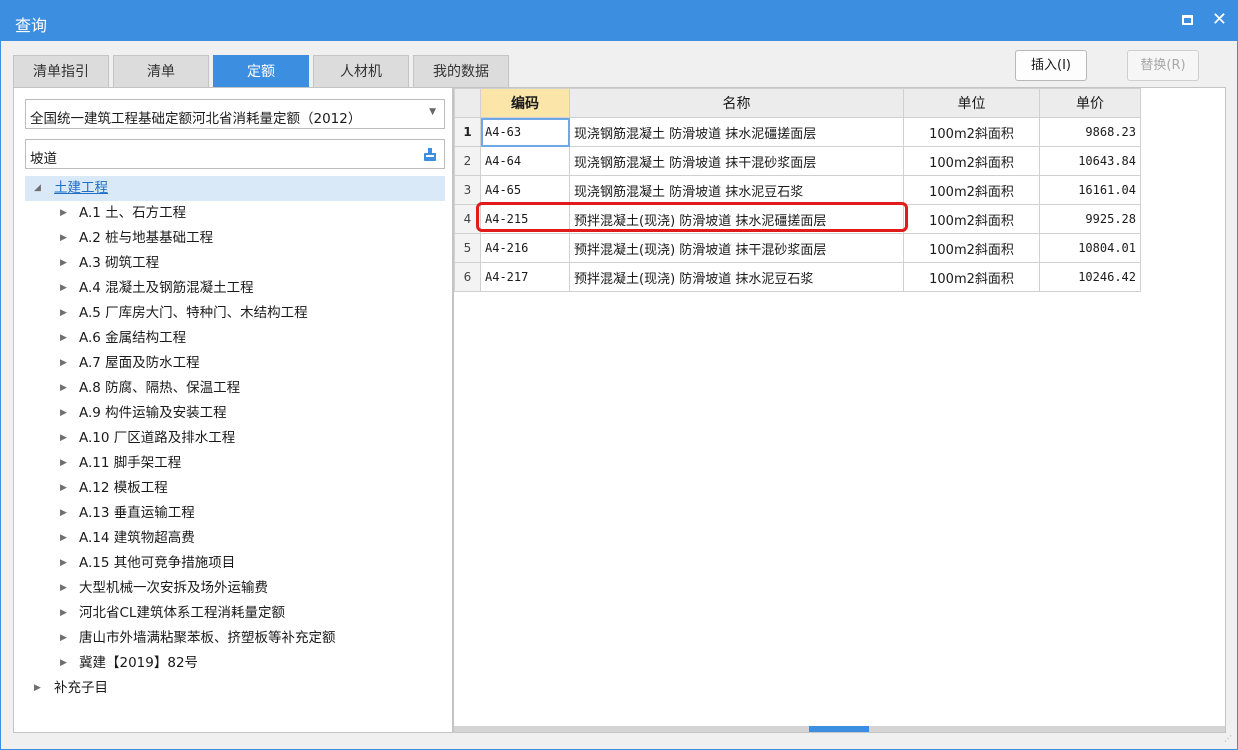 Image resolution: width=1238 pixels, height=750 pixels. Describe the element at coordinates (235, 188) in the screenshot. I see `tree-item: ◢ 土建工程` at that location.